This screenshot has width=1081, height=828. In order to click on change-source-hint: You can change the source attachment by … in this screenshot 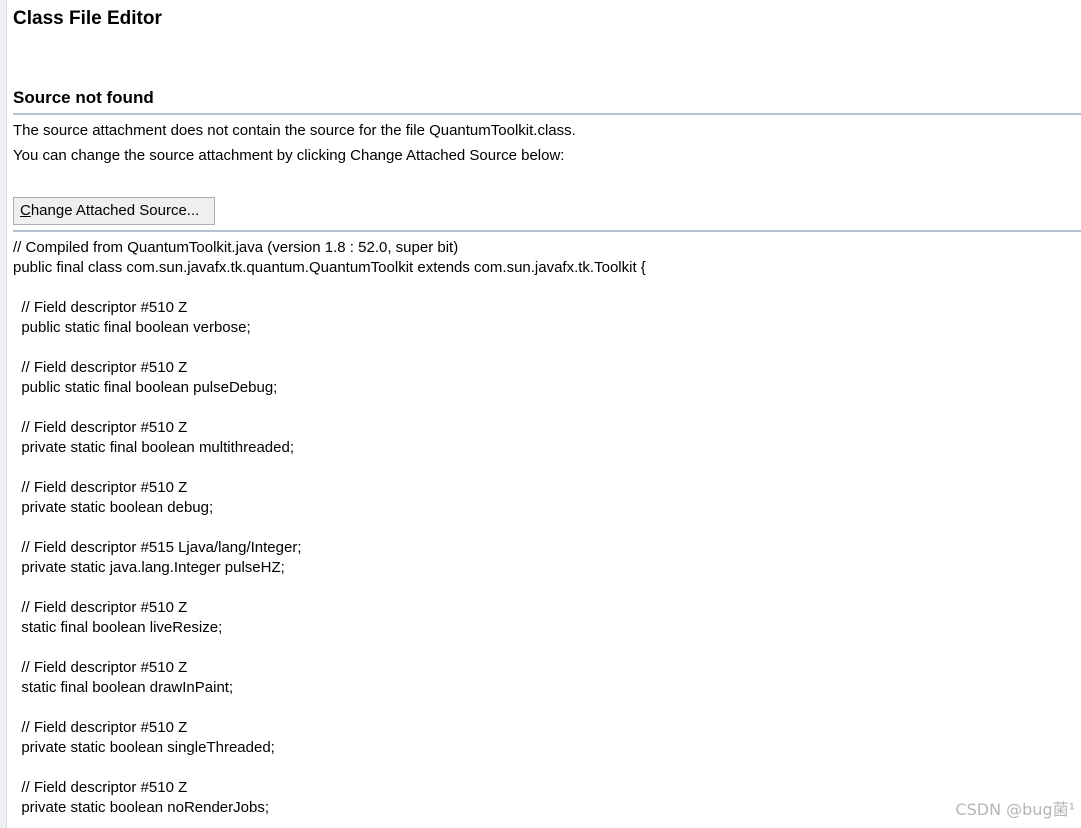, I will do `click(289, 155)`.